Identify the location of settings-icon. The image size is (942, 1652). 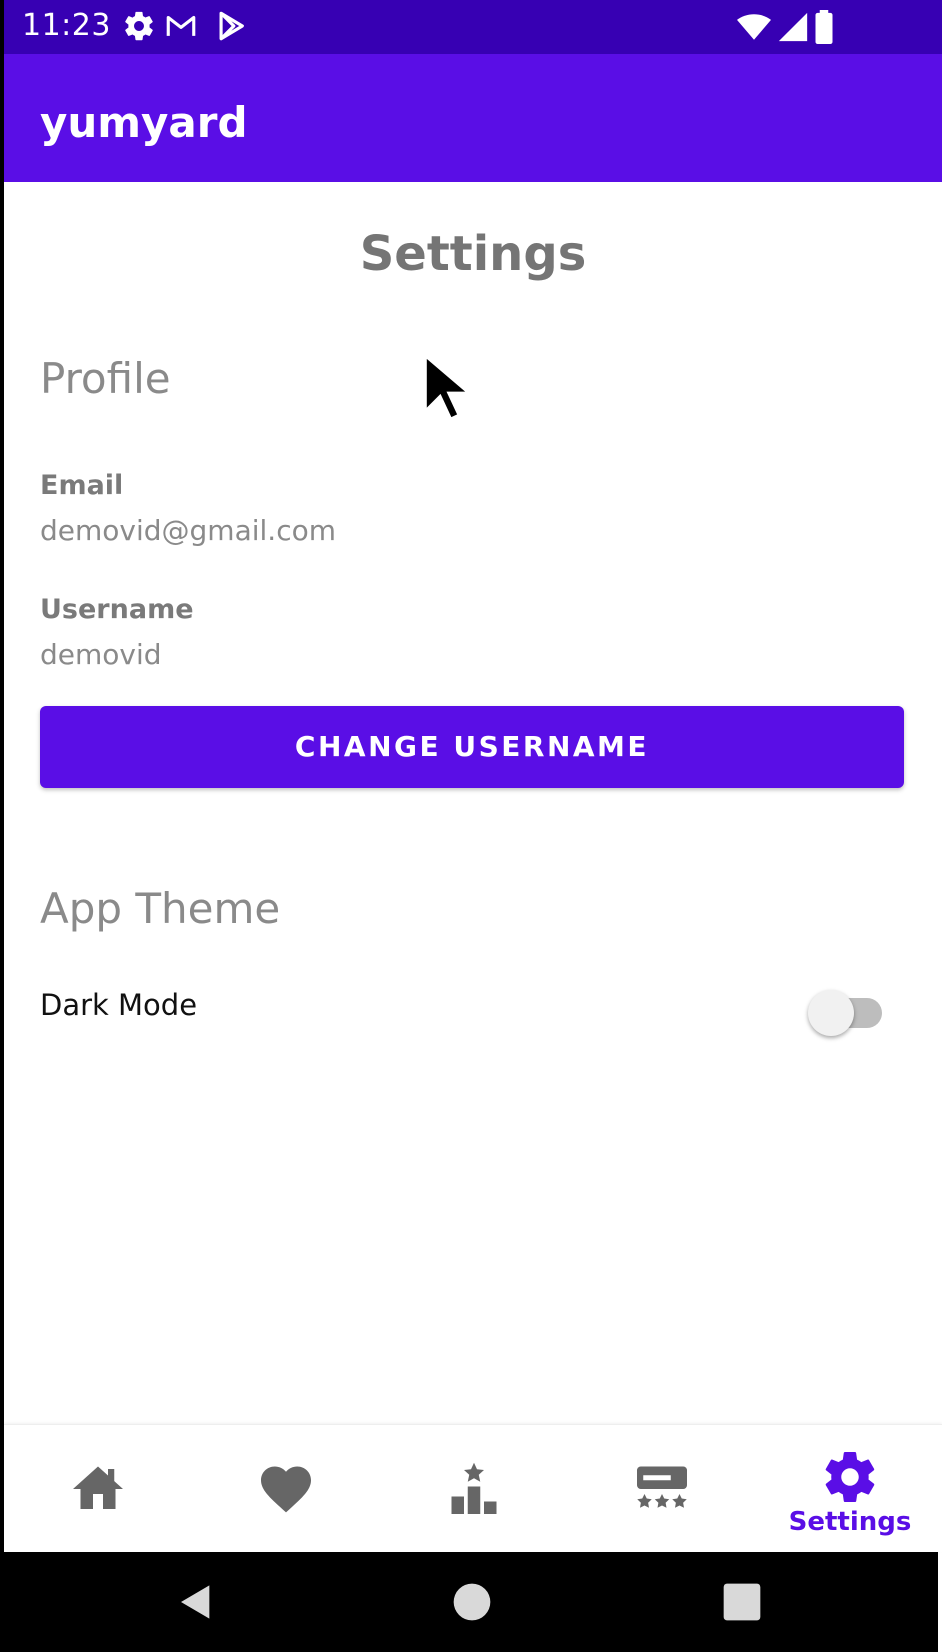
(850, 1477).